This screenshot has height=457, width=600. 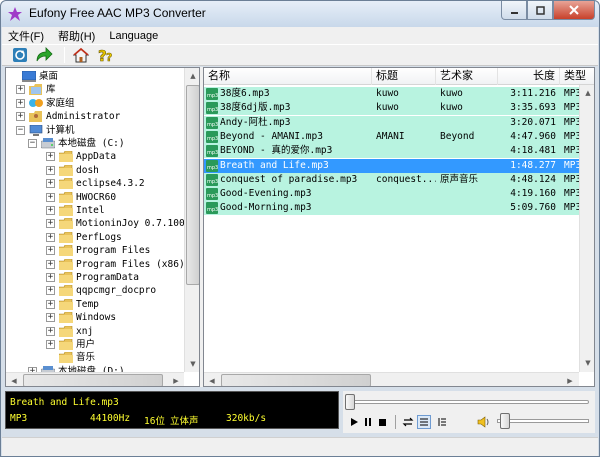 What do you see at coordinates (176, 379) in the screenshot?
I see `scroll-right-button: ▶` at bounding box center [176, 379].